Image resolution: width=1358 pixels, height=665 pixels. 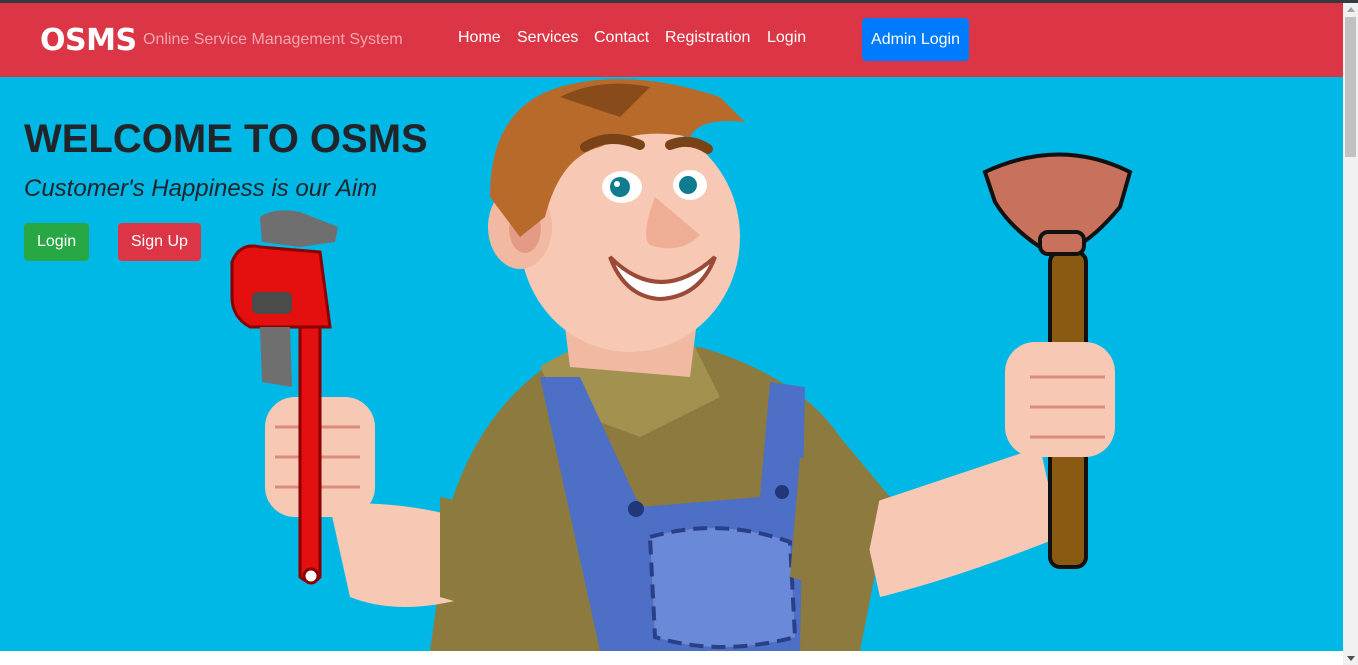 What do you see at coordinates (284, 397) in the screenshot?
I see `wrench-icon` at bounding box center [284, 397].